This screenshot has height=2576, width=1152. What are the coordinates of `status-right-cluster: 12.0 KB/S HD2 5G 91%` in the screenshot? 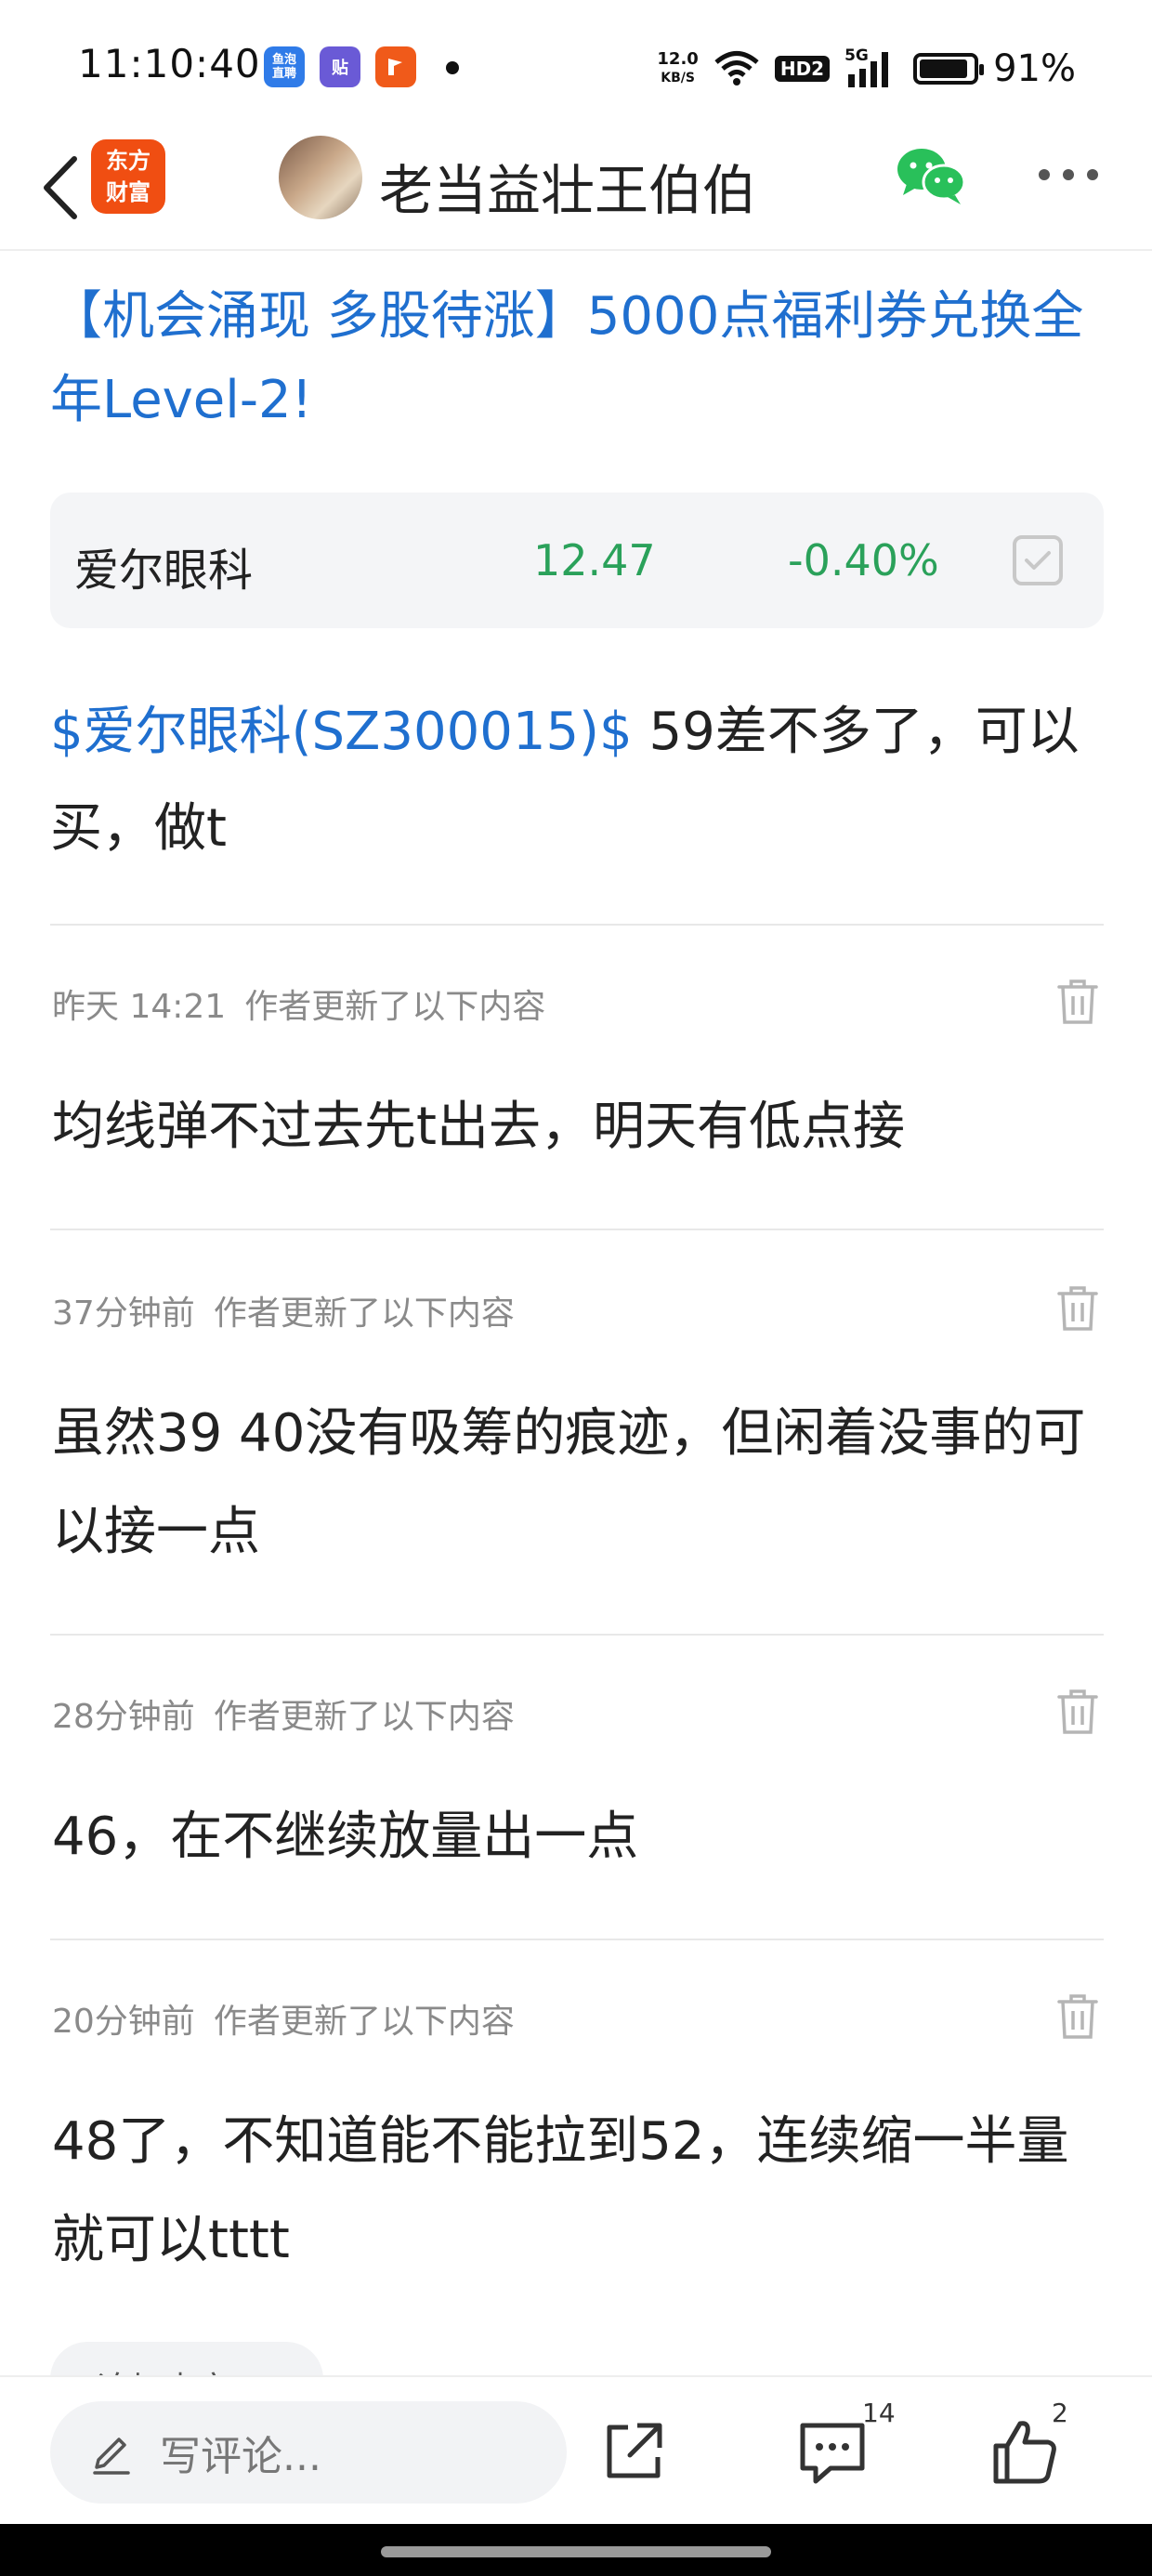 It's located at (866, 69).